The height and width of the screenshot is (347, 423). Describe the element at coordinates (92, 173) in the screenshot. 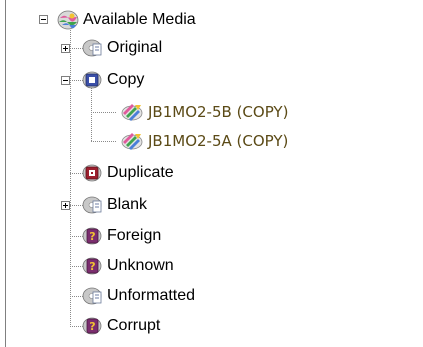

I see `duplicate-media-icon` at that location.